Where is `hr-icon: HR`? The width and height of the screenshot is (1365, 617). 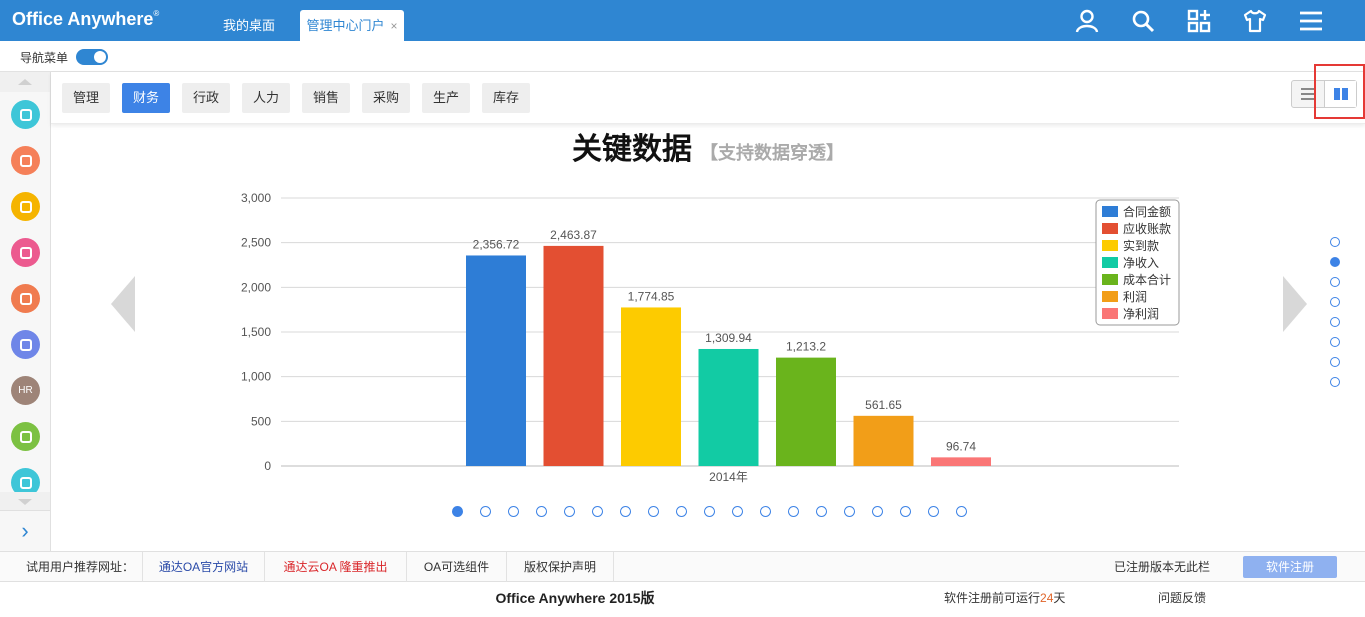
hr-icon: HR is located at coordinates (25, 390).